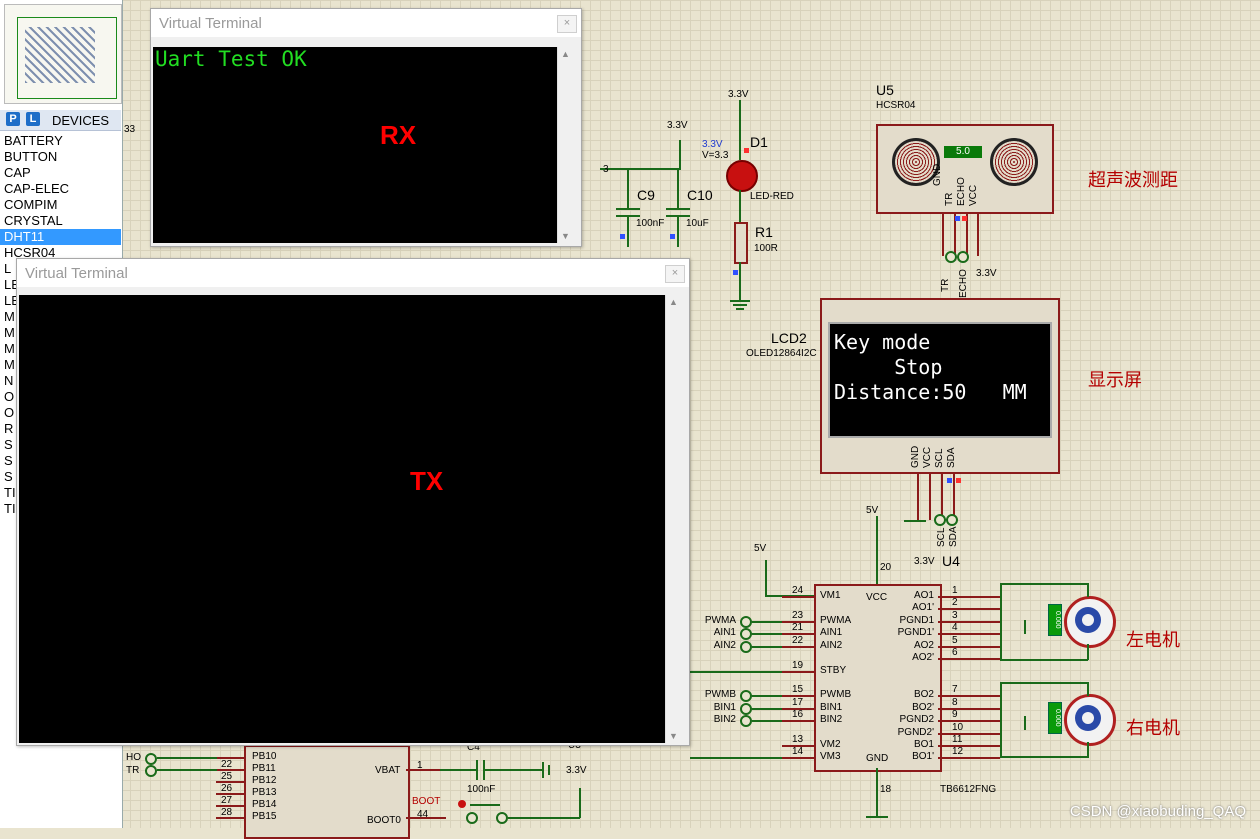 The width and height of the screenshot is (1260, 839). I want to click on u4-left-pin-number: 15, so click(798, 689).